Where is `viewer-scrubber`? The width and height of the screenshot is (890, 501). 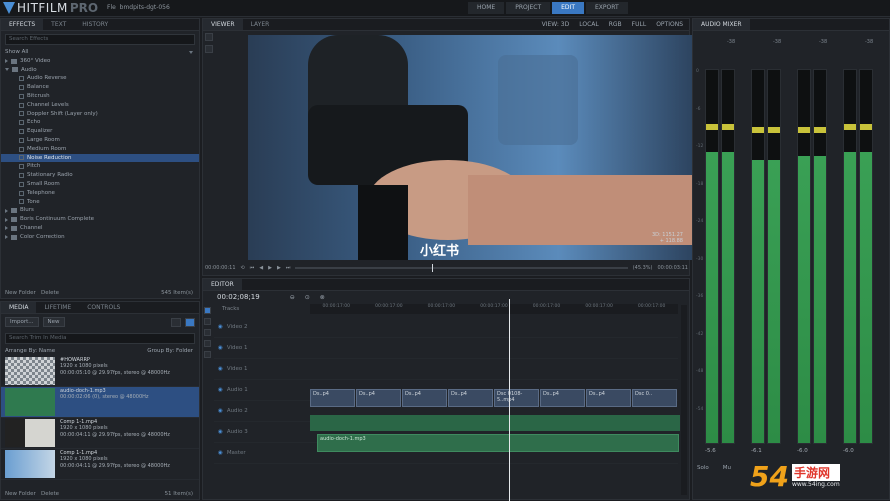 viewer-scrubber is located at coordinates (461, 268).